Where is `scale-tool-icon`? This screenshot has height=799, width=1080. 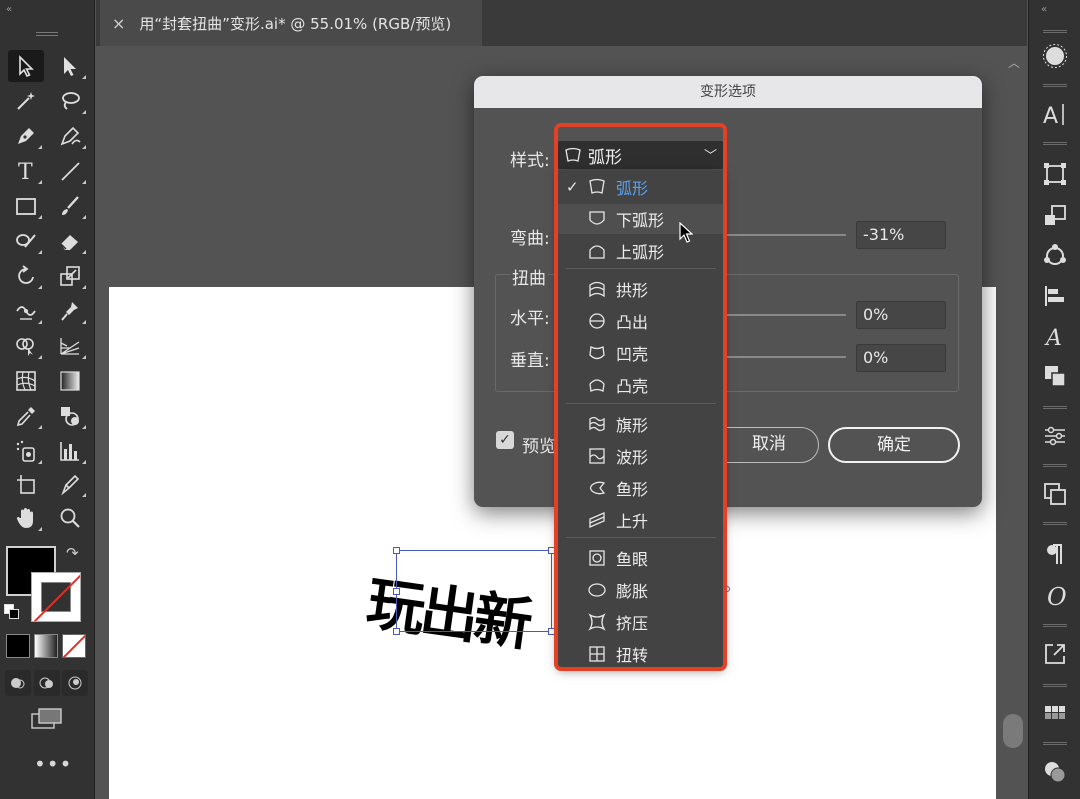
scale-tool-icon is located at coordinates (70, 276).